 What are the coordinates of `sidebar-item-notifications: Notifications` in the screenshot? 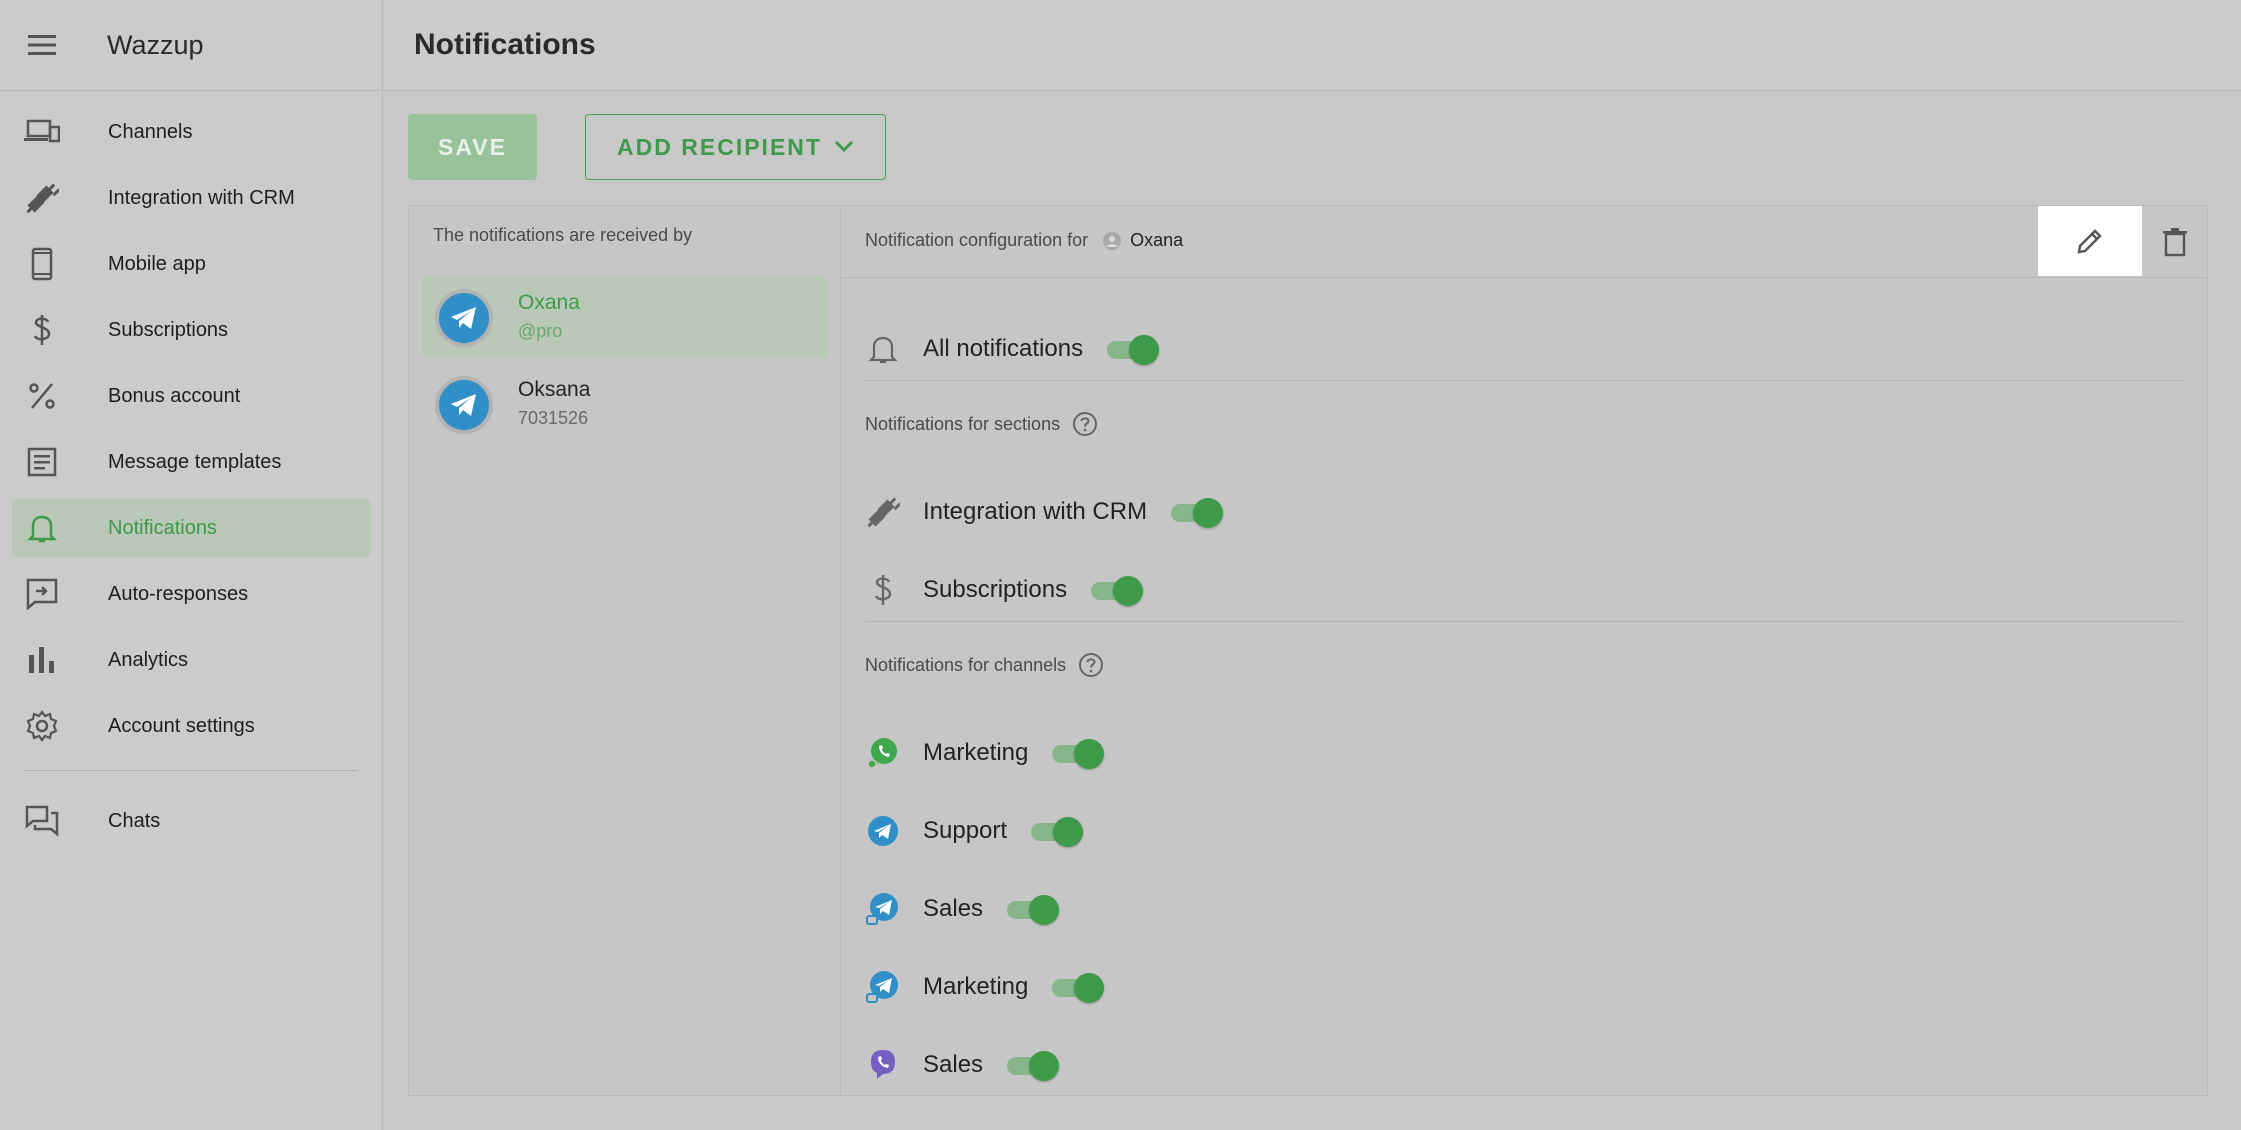 It's located at (191, 528).